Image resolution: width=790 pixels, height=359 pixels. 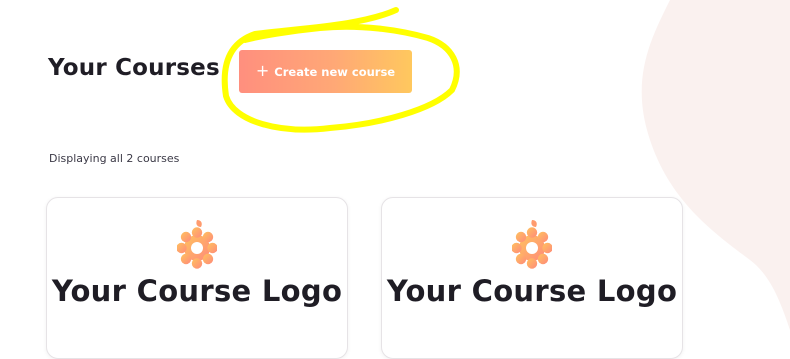 I want to click on create-course-label: Create new course, so click(x=335, y=71).